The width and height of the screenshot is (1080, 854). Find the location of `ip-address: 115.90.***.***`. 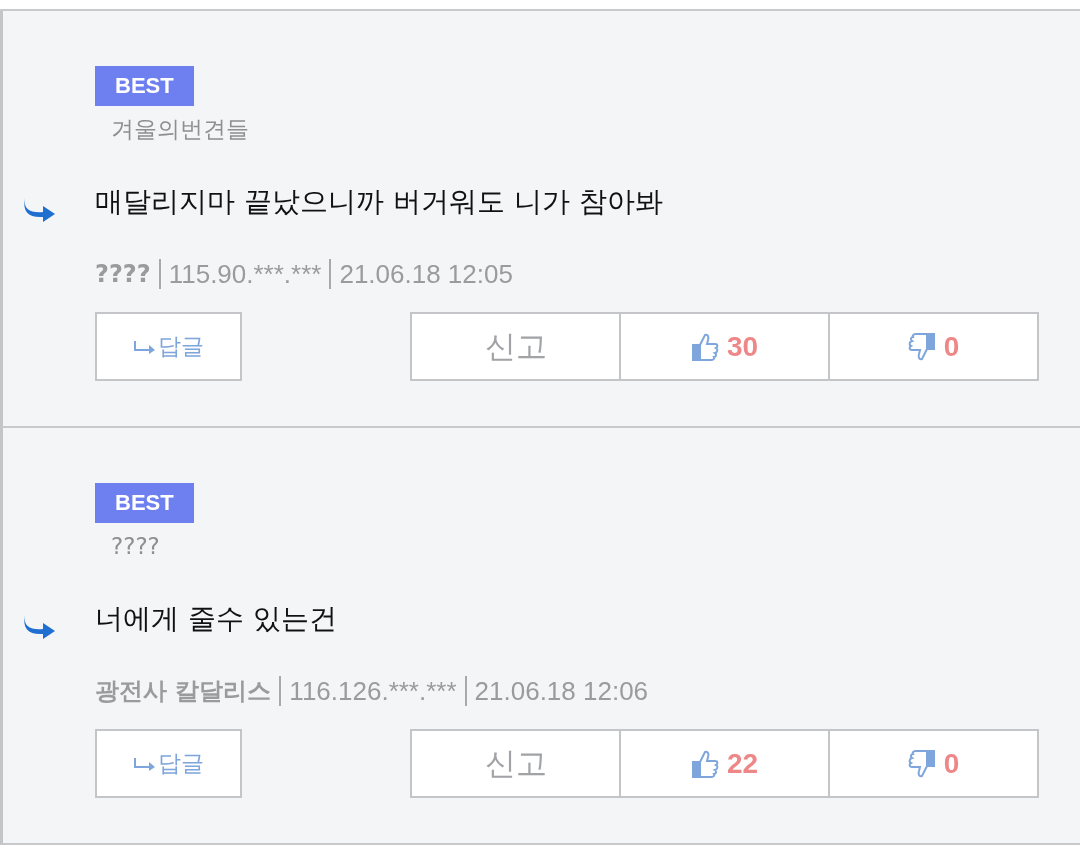

ip-address: 115.90.***.*** is located at coordinates (245, 274).